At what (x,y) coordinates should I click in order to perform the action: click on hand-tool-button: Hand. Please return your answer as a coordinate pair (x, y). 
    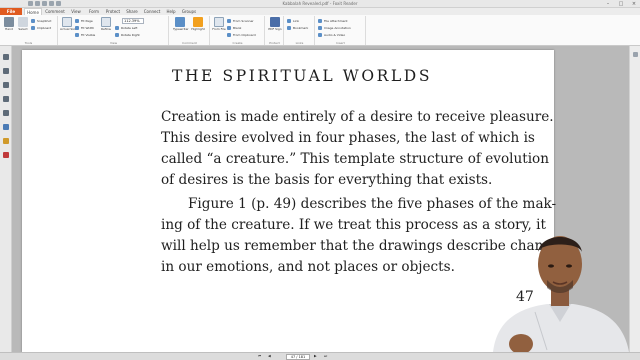
    Looking at the image, I should click on (9, 24).